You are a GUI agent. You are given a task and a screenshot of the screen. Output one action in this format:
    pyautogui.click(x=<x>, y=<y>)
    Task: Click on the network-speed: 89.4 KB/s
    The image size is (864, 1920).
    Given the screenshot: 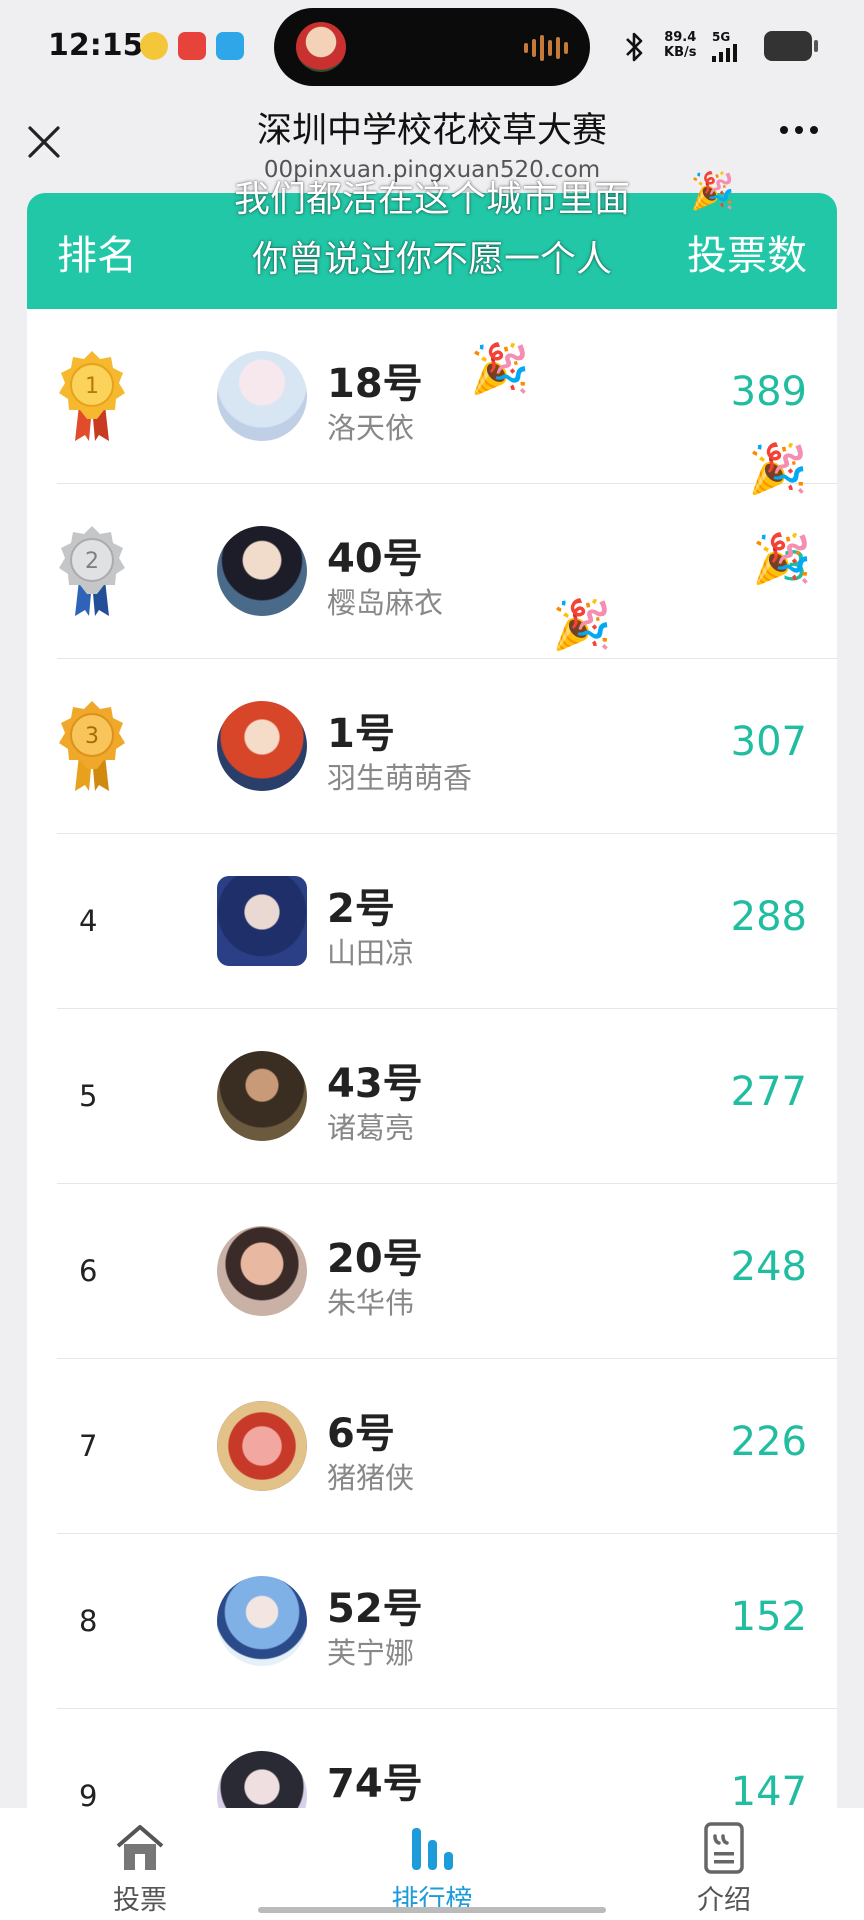 What is the action you would take?
    pyautogui.click(x=680, y=45)
    